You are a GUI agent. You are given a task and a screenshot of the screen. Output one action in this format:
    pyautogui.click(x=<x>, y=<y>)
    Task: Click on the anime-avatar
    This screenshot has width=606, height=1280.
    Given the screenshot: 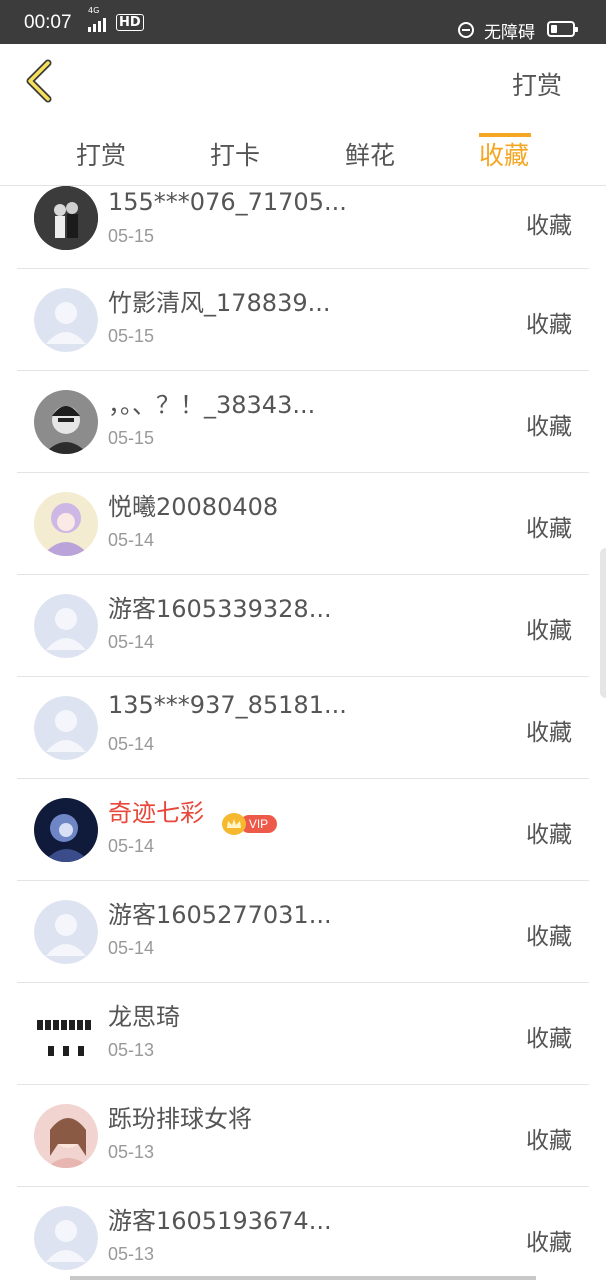 What is the action you would take?
    pyautogui.click(x=66, y=524)
    